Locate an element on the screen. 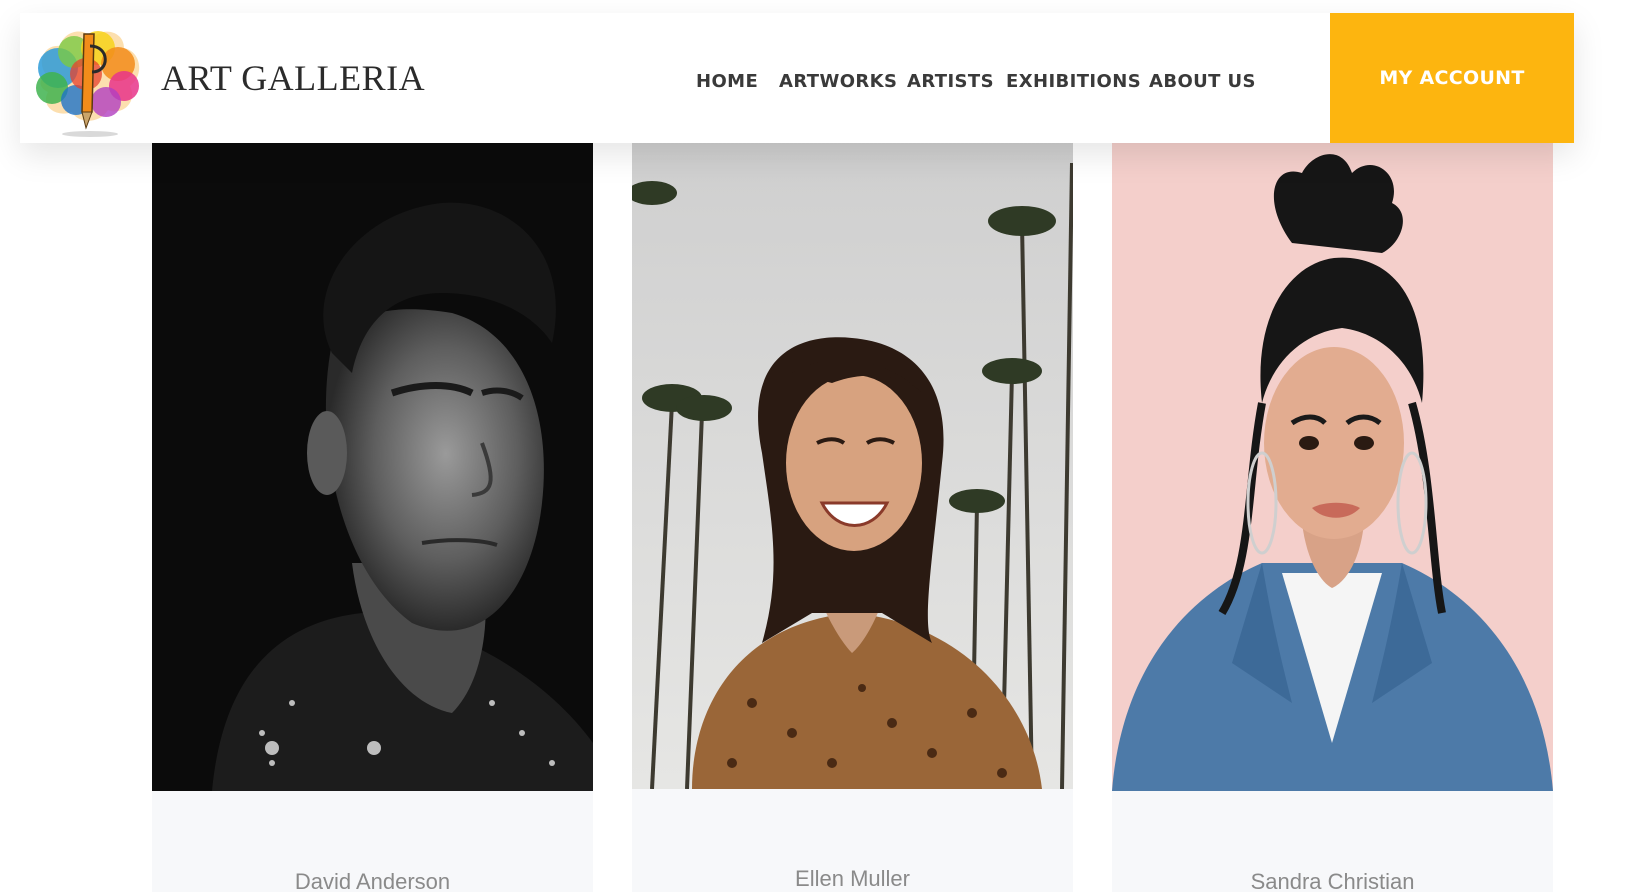 The width and height of the screenshot is (1637, 892). nav-item-exhibitions: EXHIBITIONS is located at coordinates (1073, 81).